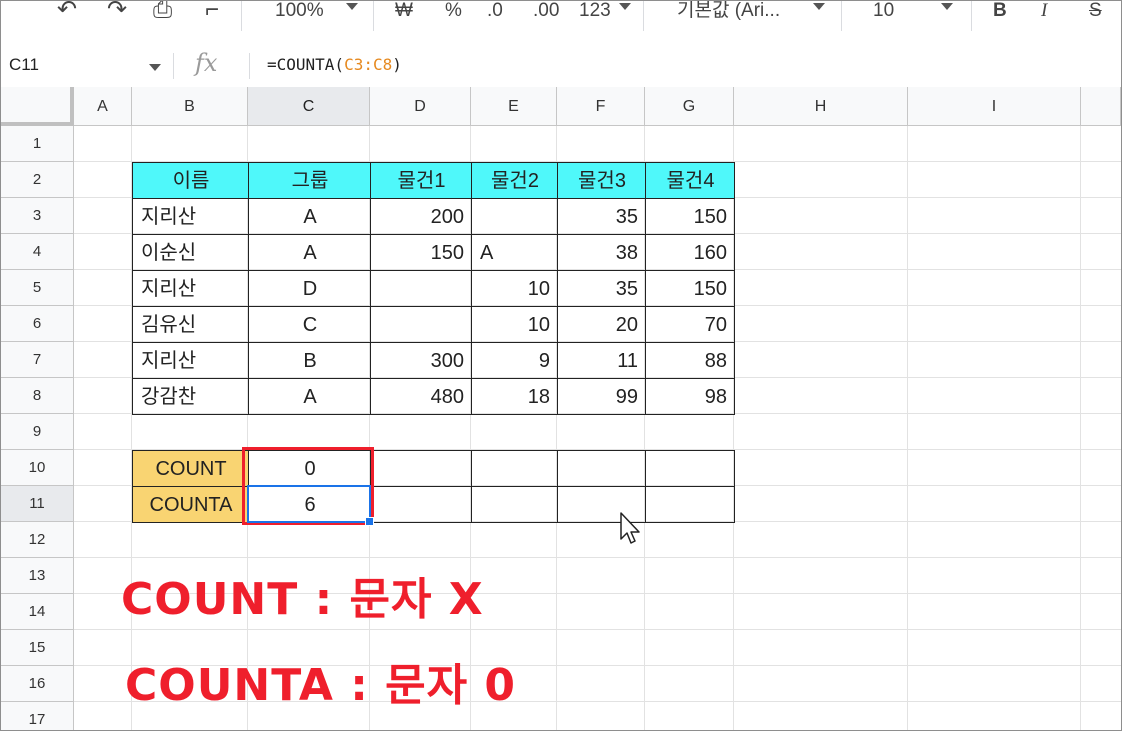  What do you see at coordinates (690, 324) in the screenshot?
I see `table-cell: 70` at bounding box center [690, 324].